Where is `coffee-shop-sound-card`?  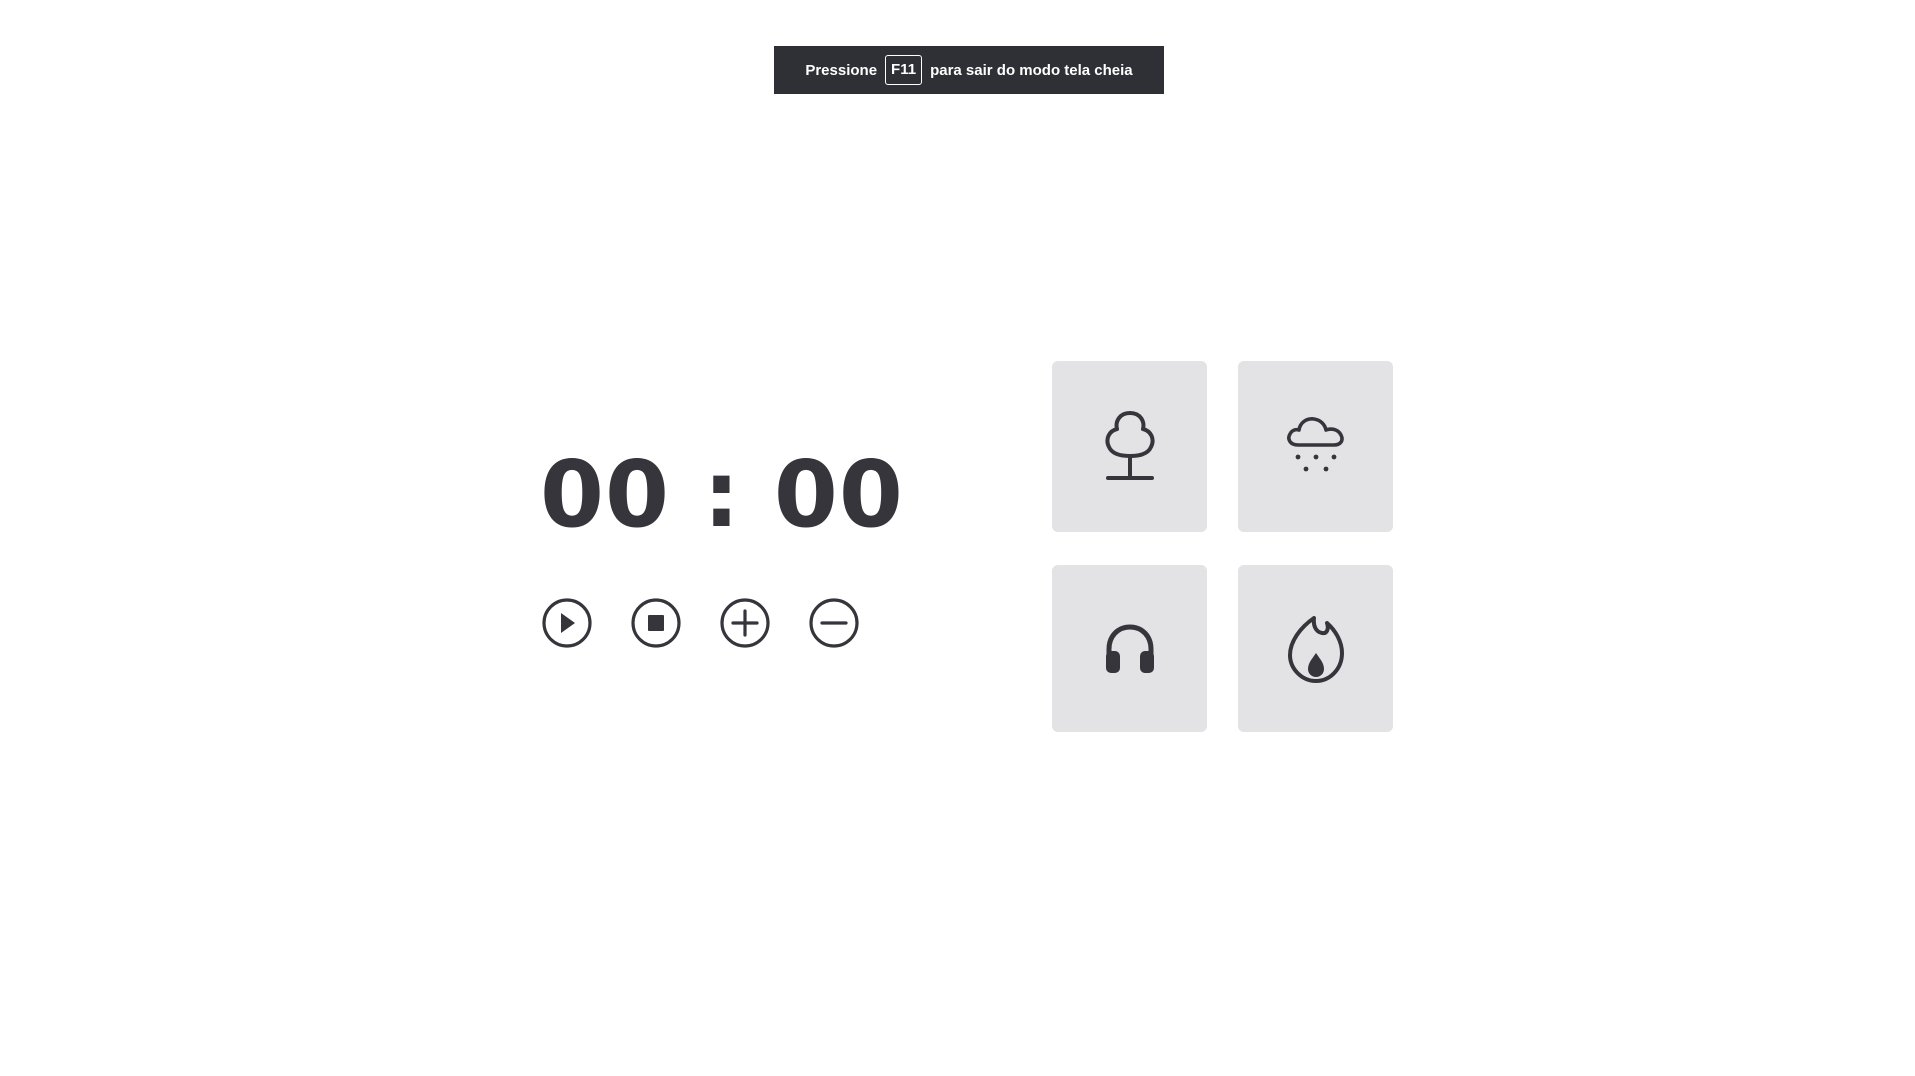 coffee-shop-sound-card is located at coordinates (1129, 648).